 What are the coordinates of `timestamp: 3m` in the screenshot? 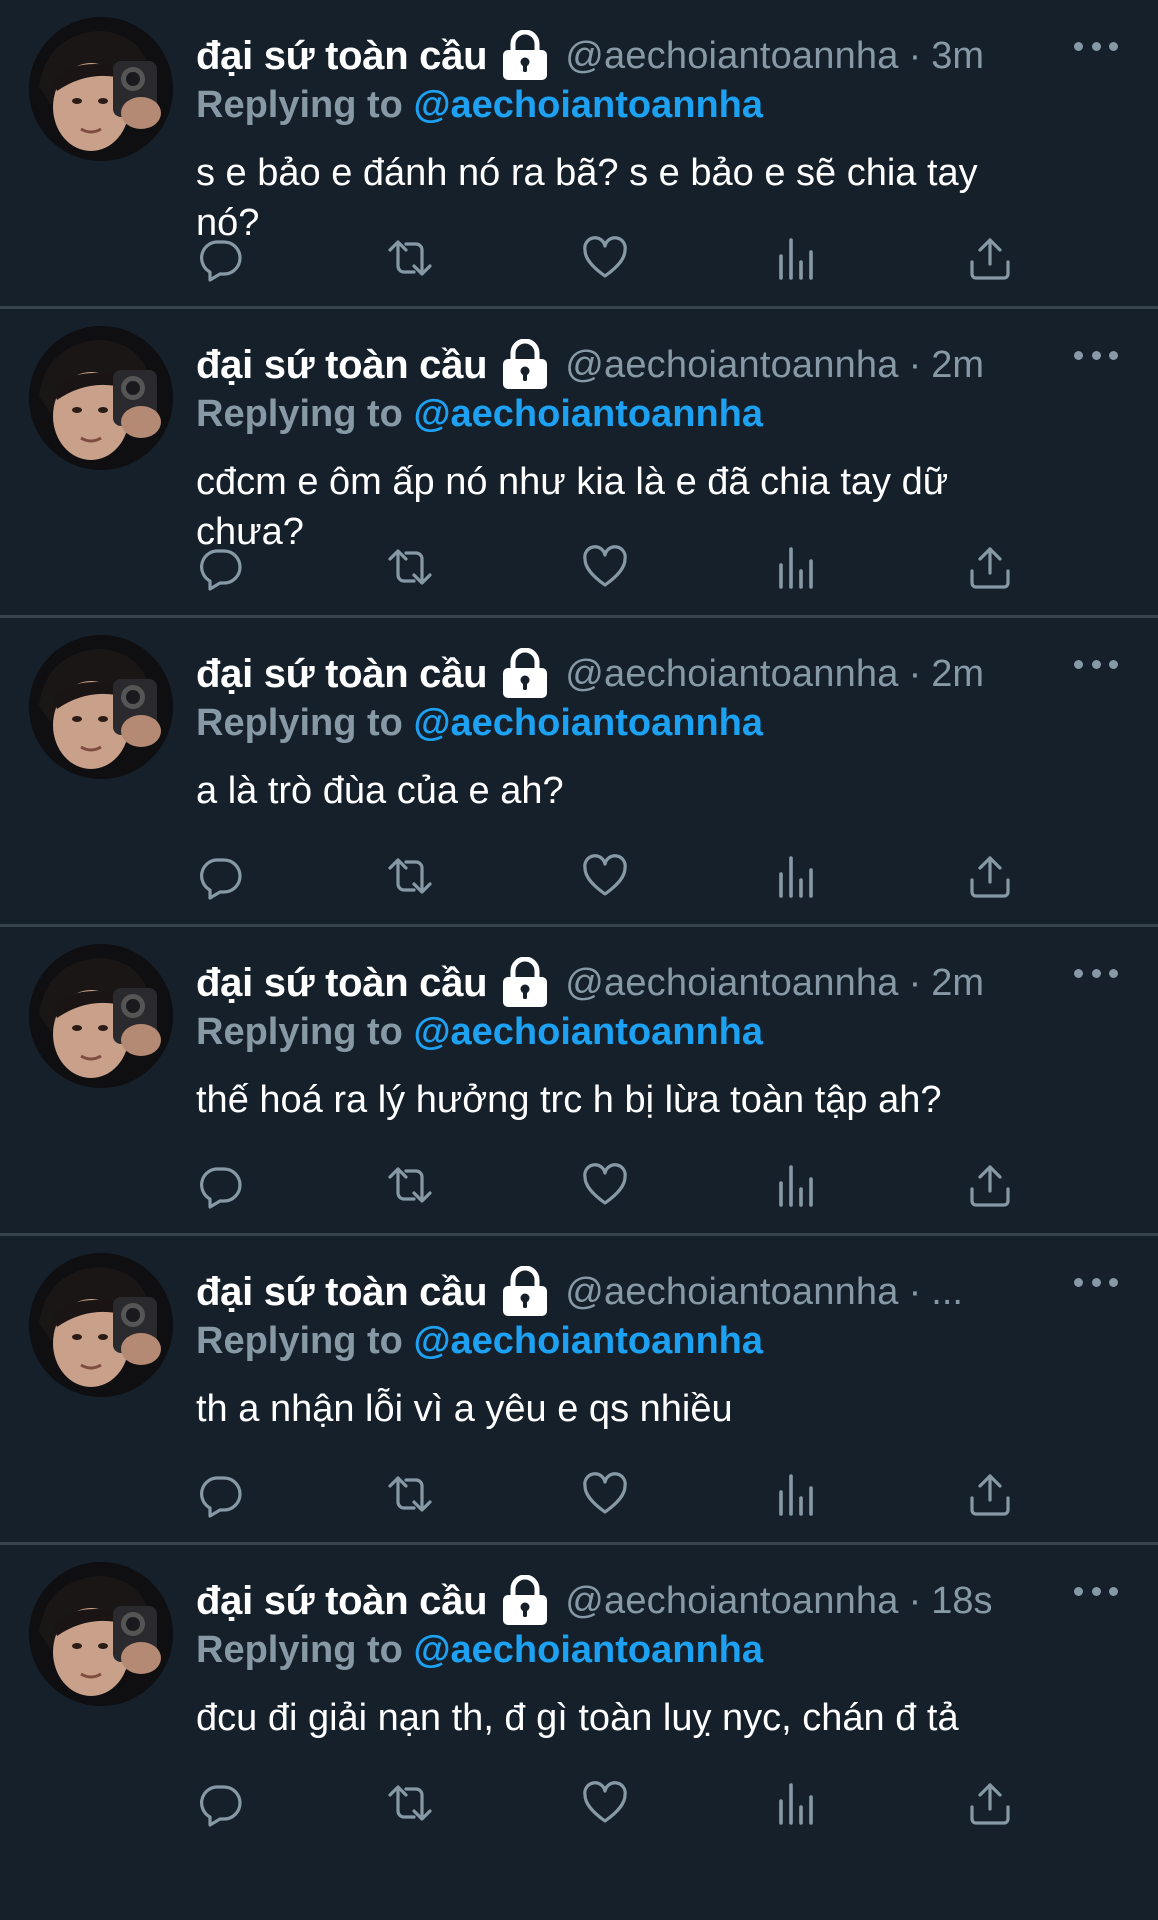 It's located at (957, 56).